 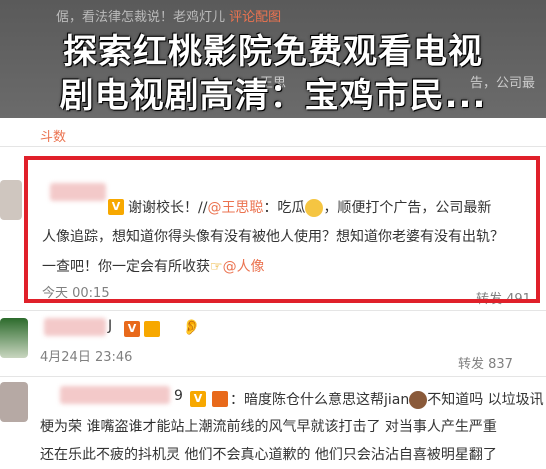 What do you see at coordinates (418, 400) in the screenshot?
I see `emoji-icon` at bounding box center [418, 400].